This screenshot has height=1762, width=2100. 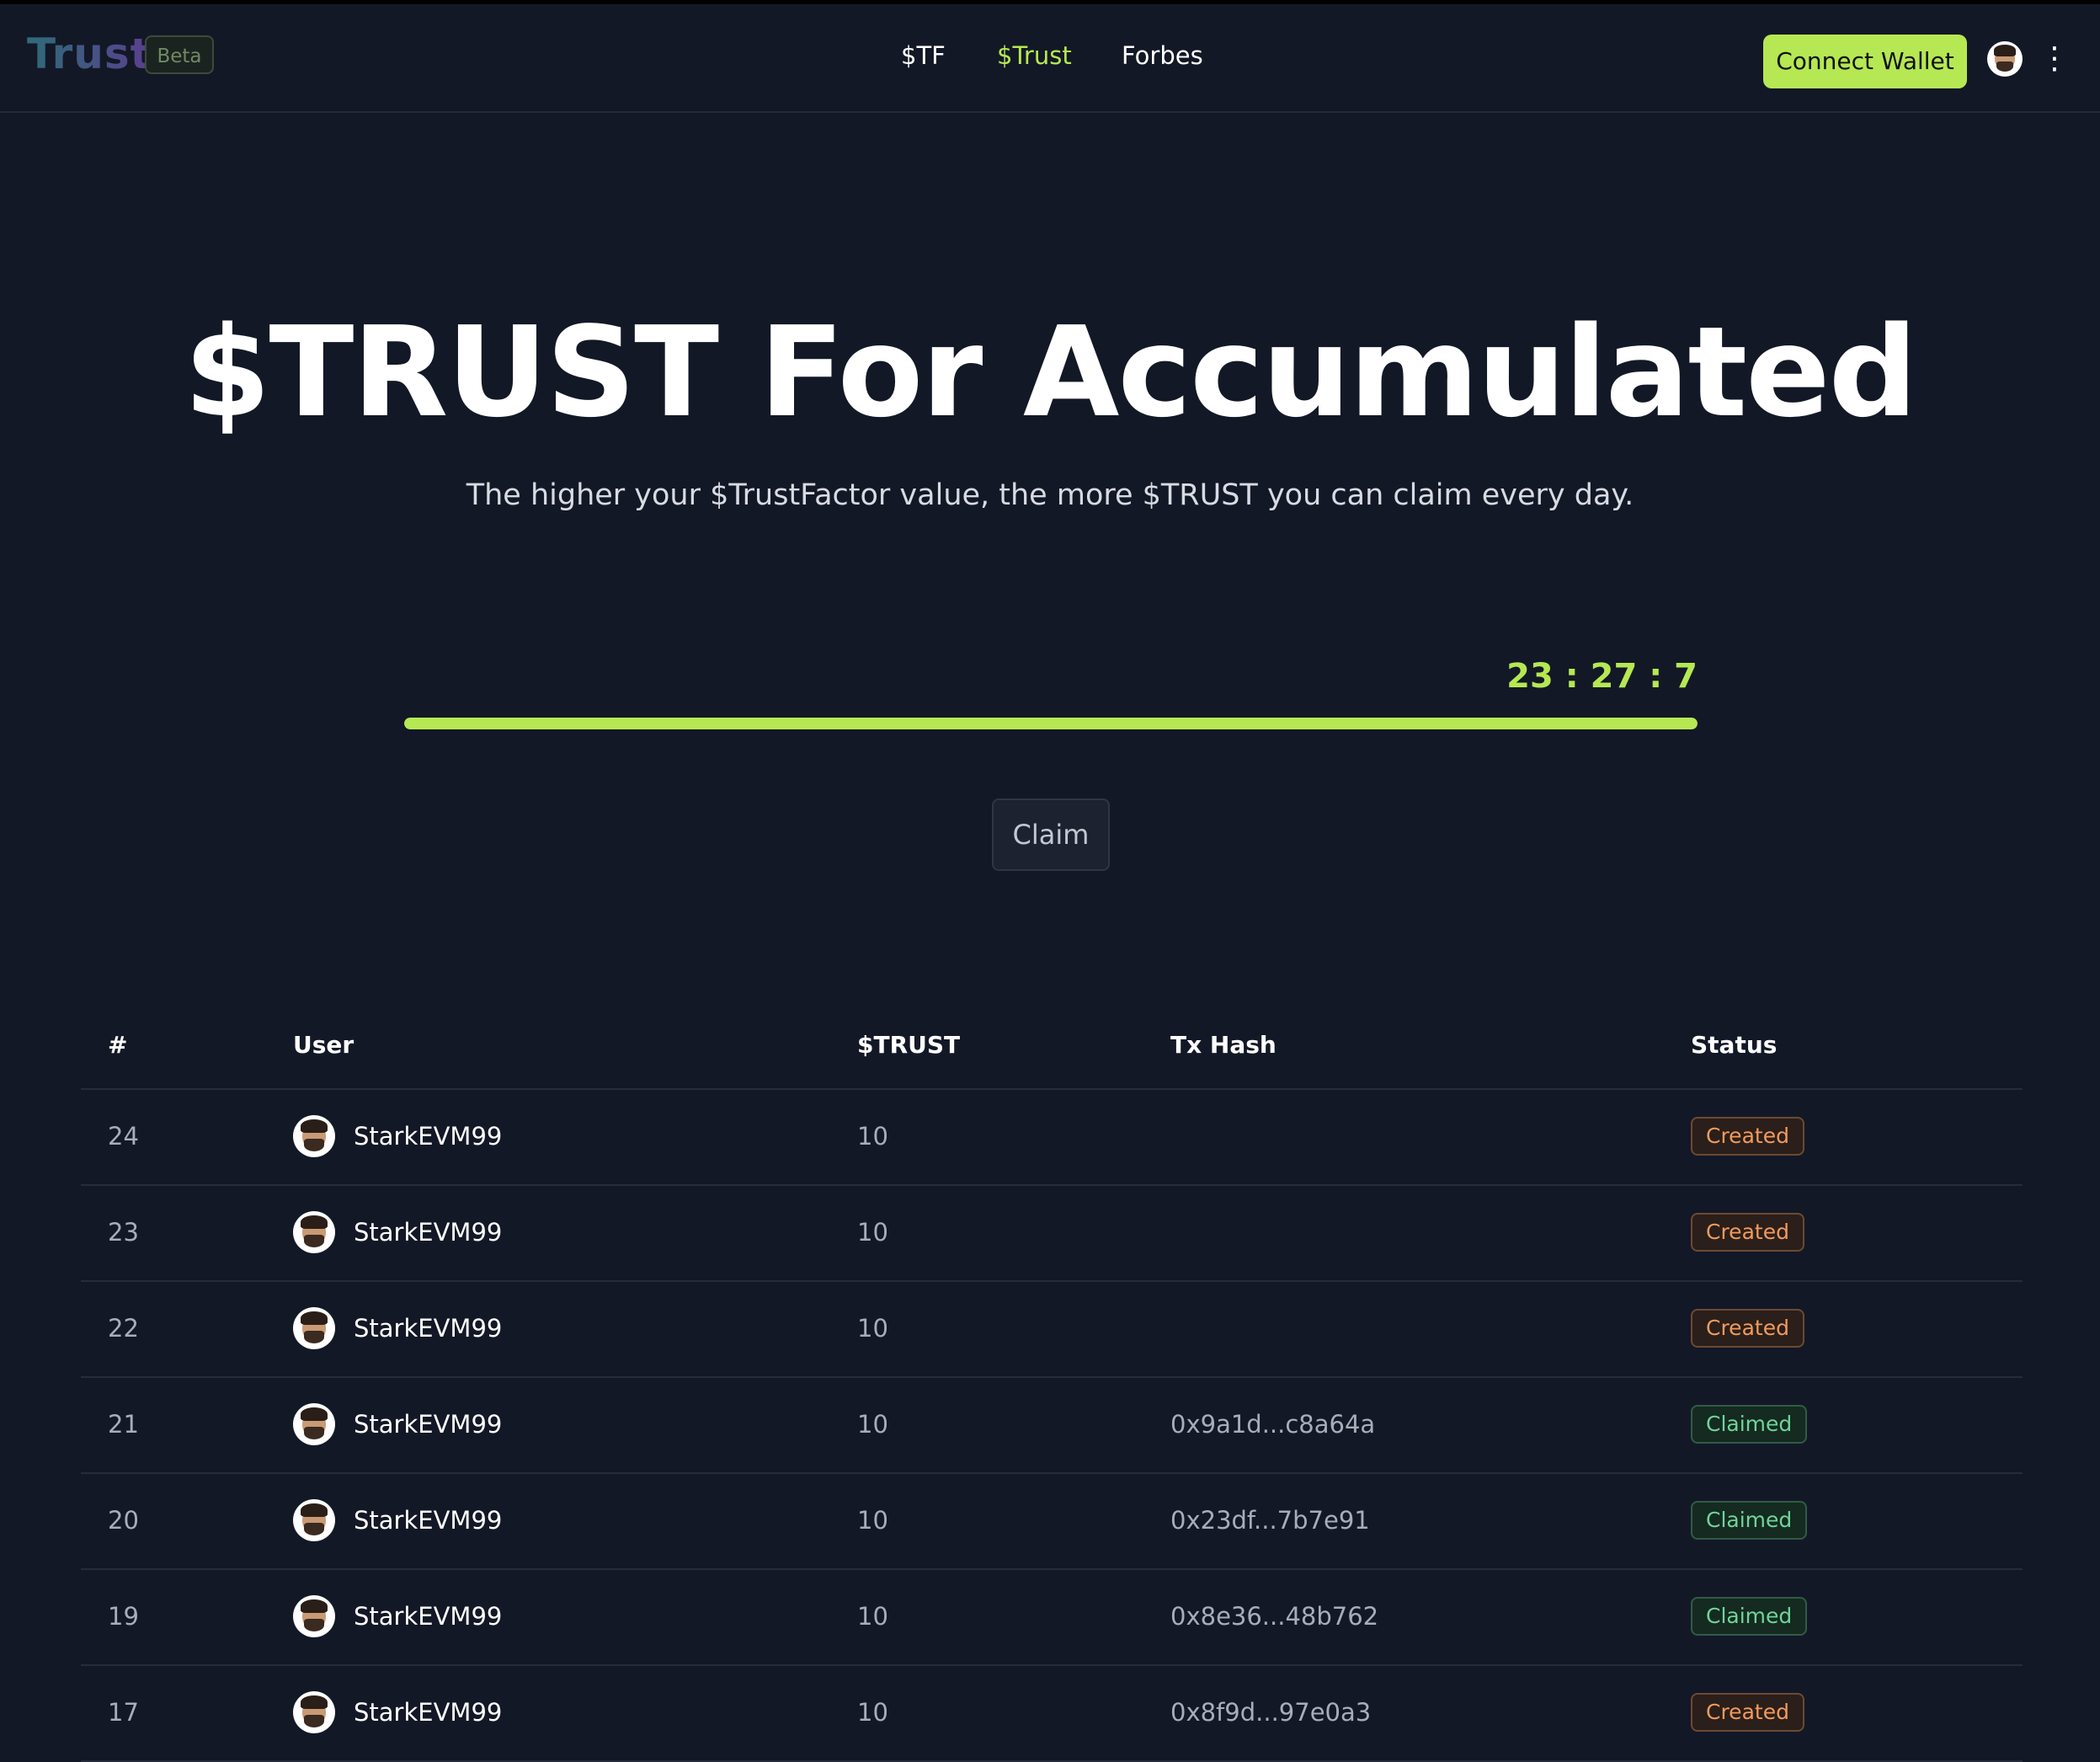 What do you see at coordinates (1052, 1234) in the screenshot?
I see `table-row: 23 StarkEVM99 10 Created` at bounding box center [1052, 1234].